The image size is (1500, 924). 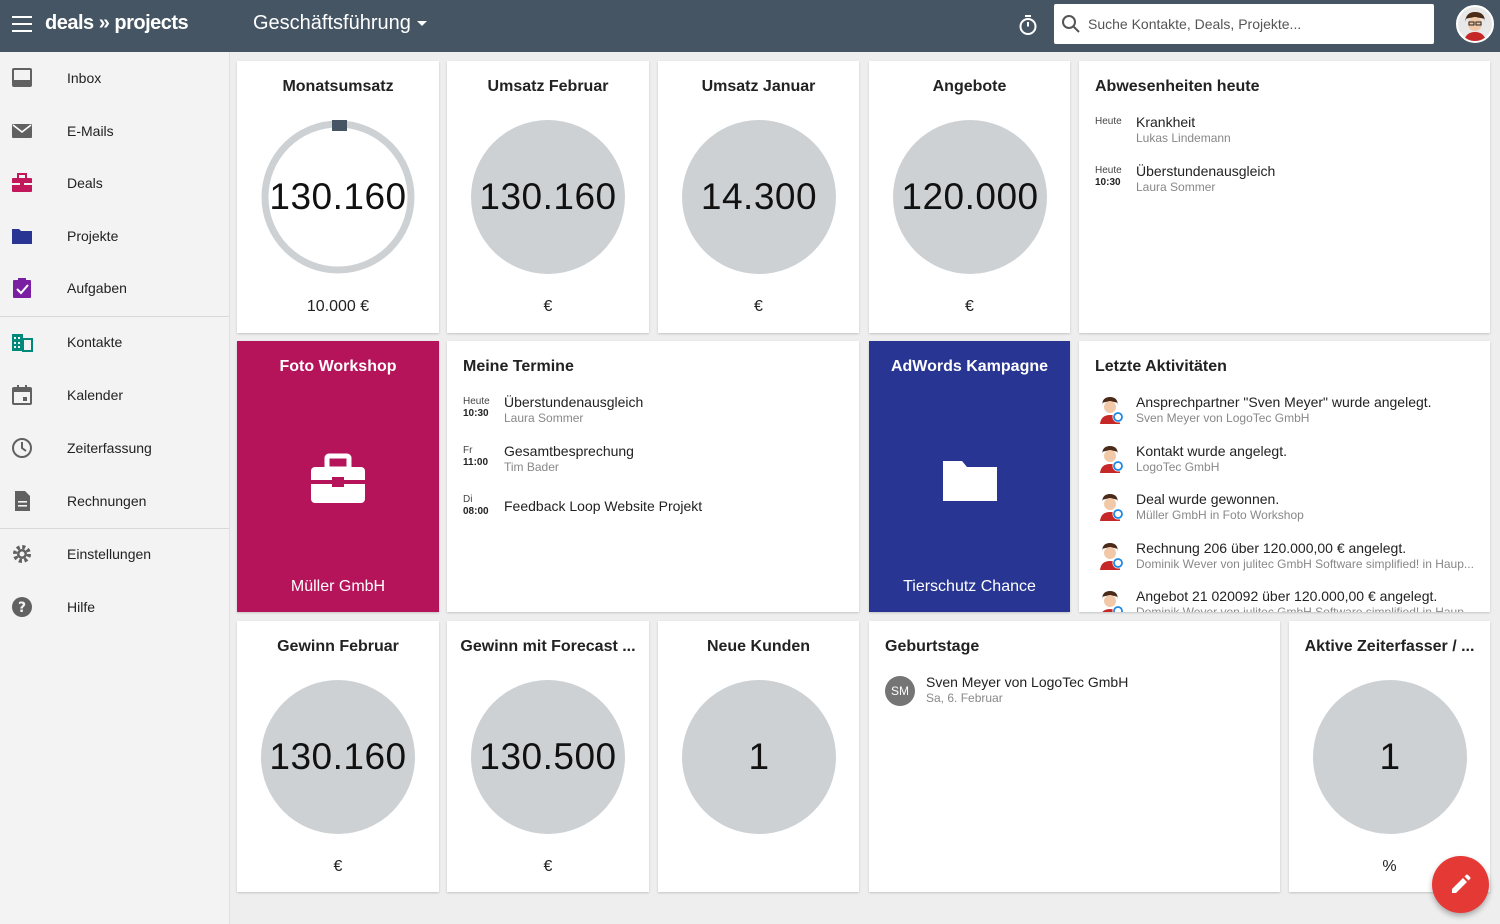 What do you see at coordinates (569, 451) in the screenshot?
I see `entry-title: Gesamtbesprechung` at bounding box center [569, 451].